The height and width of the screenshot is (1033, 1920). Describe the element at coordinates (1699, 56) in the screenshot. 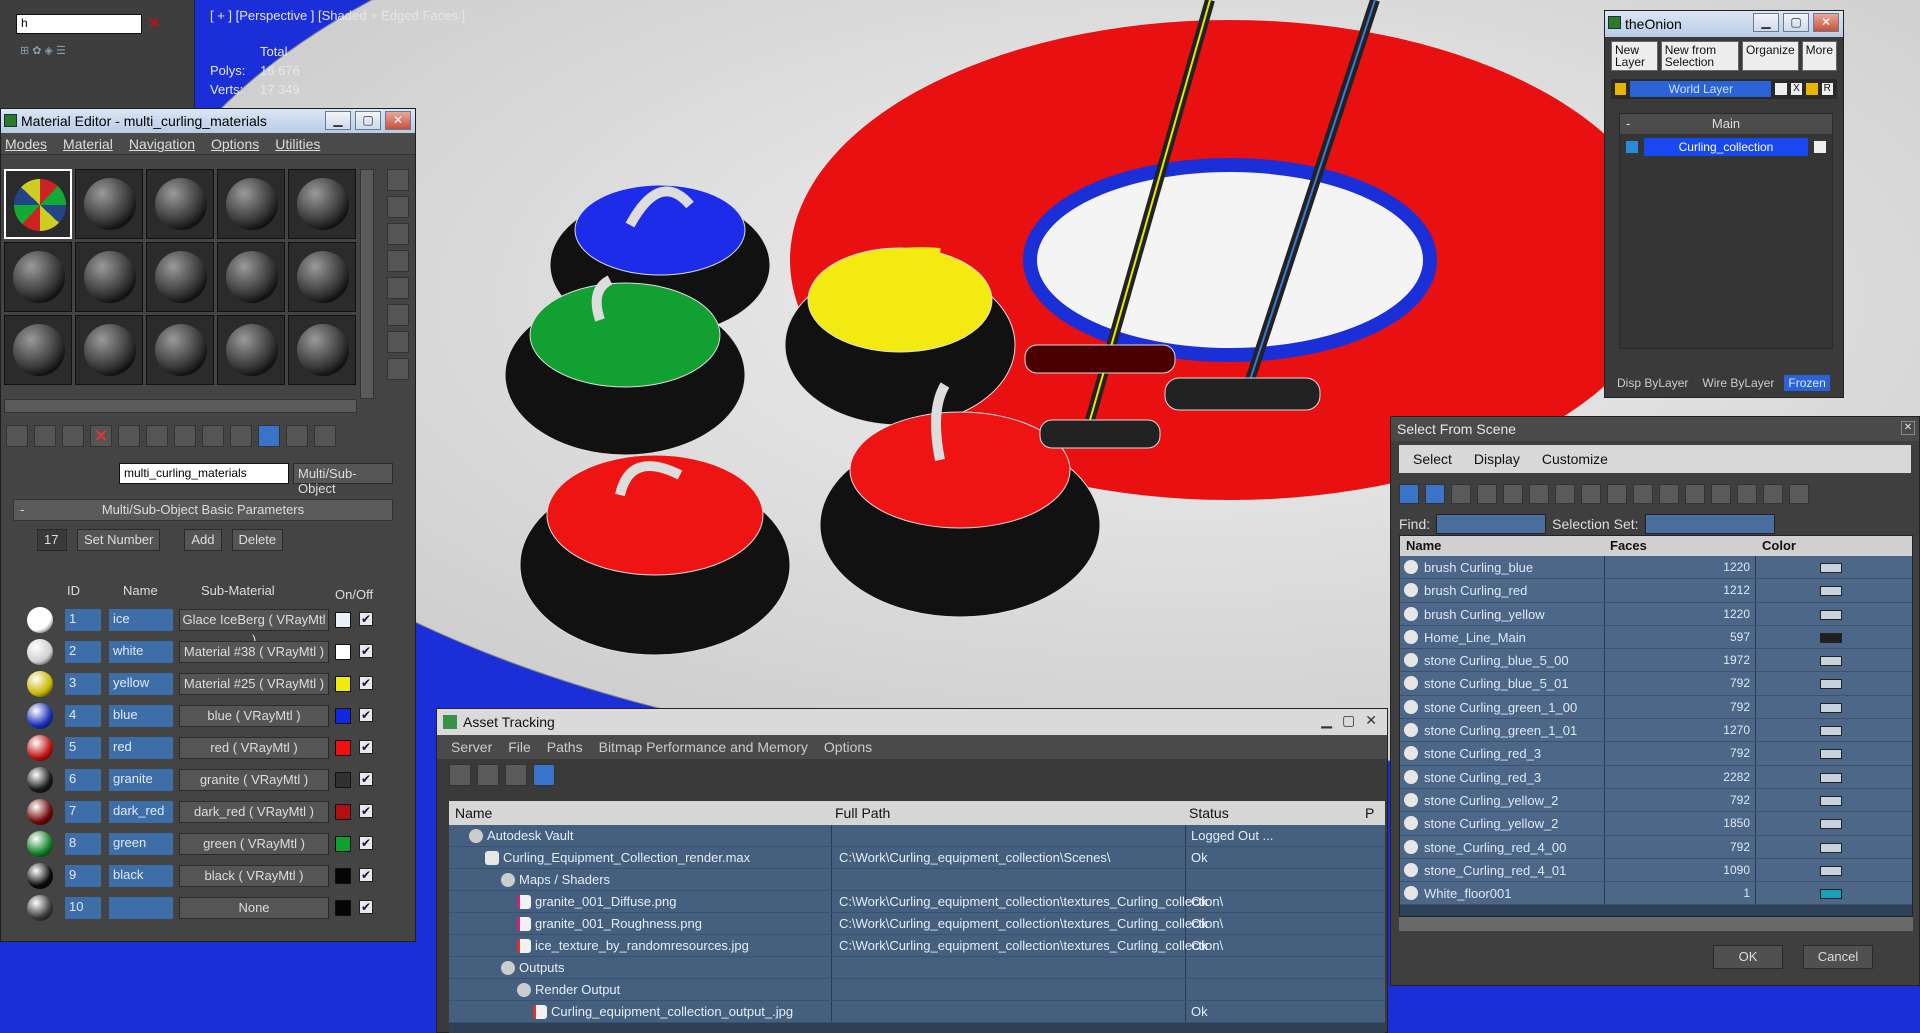

I see `new-from-selection-button: New from Selection` at that location.